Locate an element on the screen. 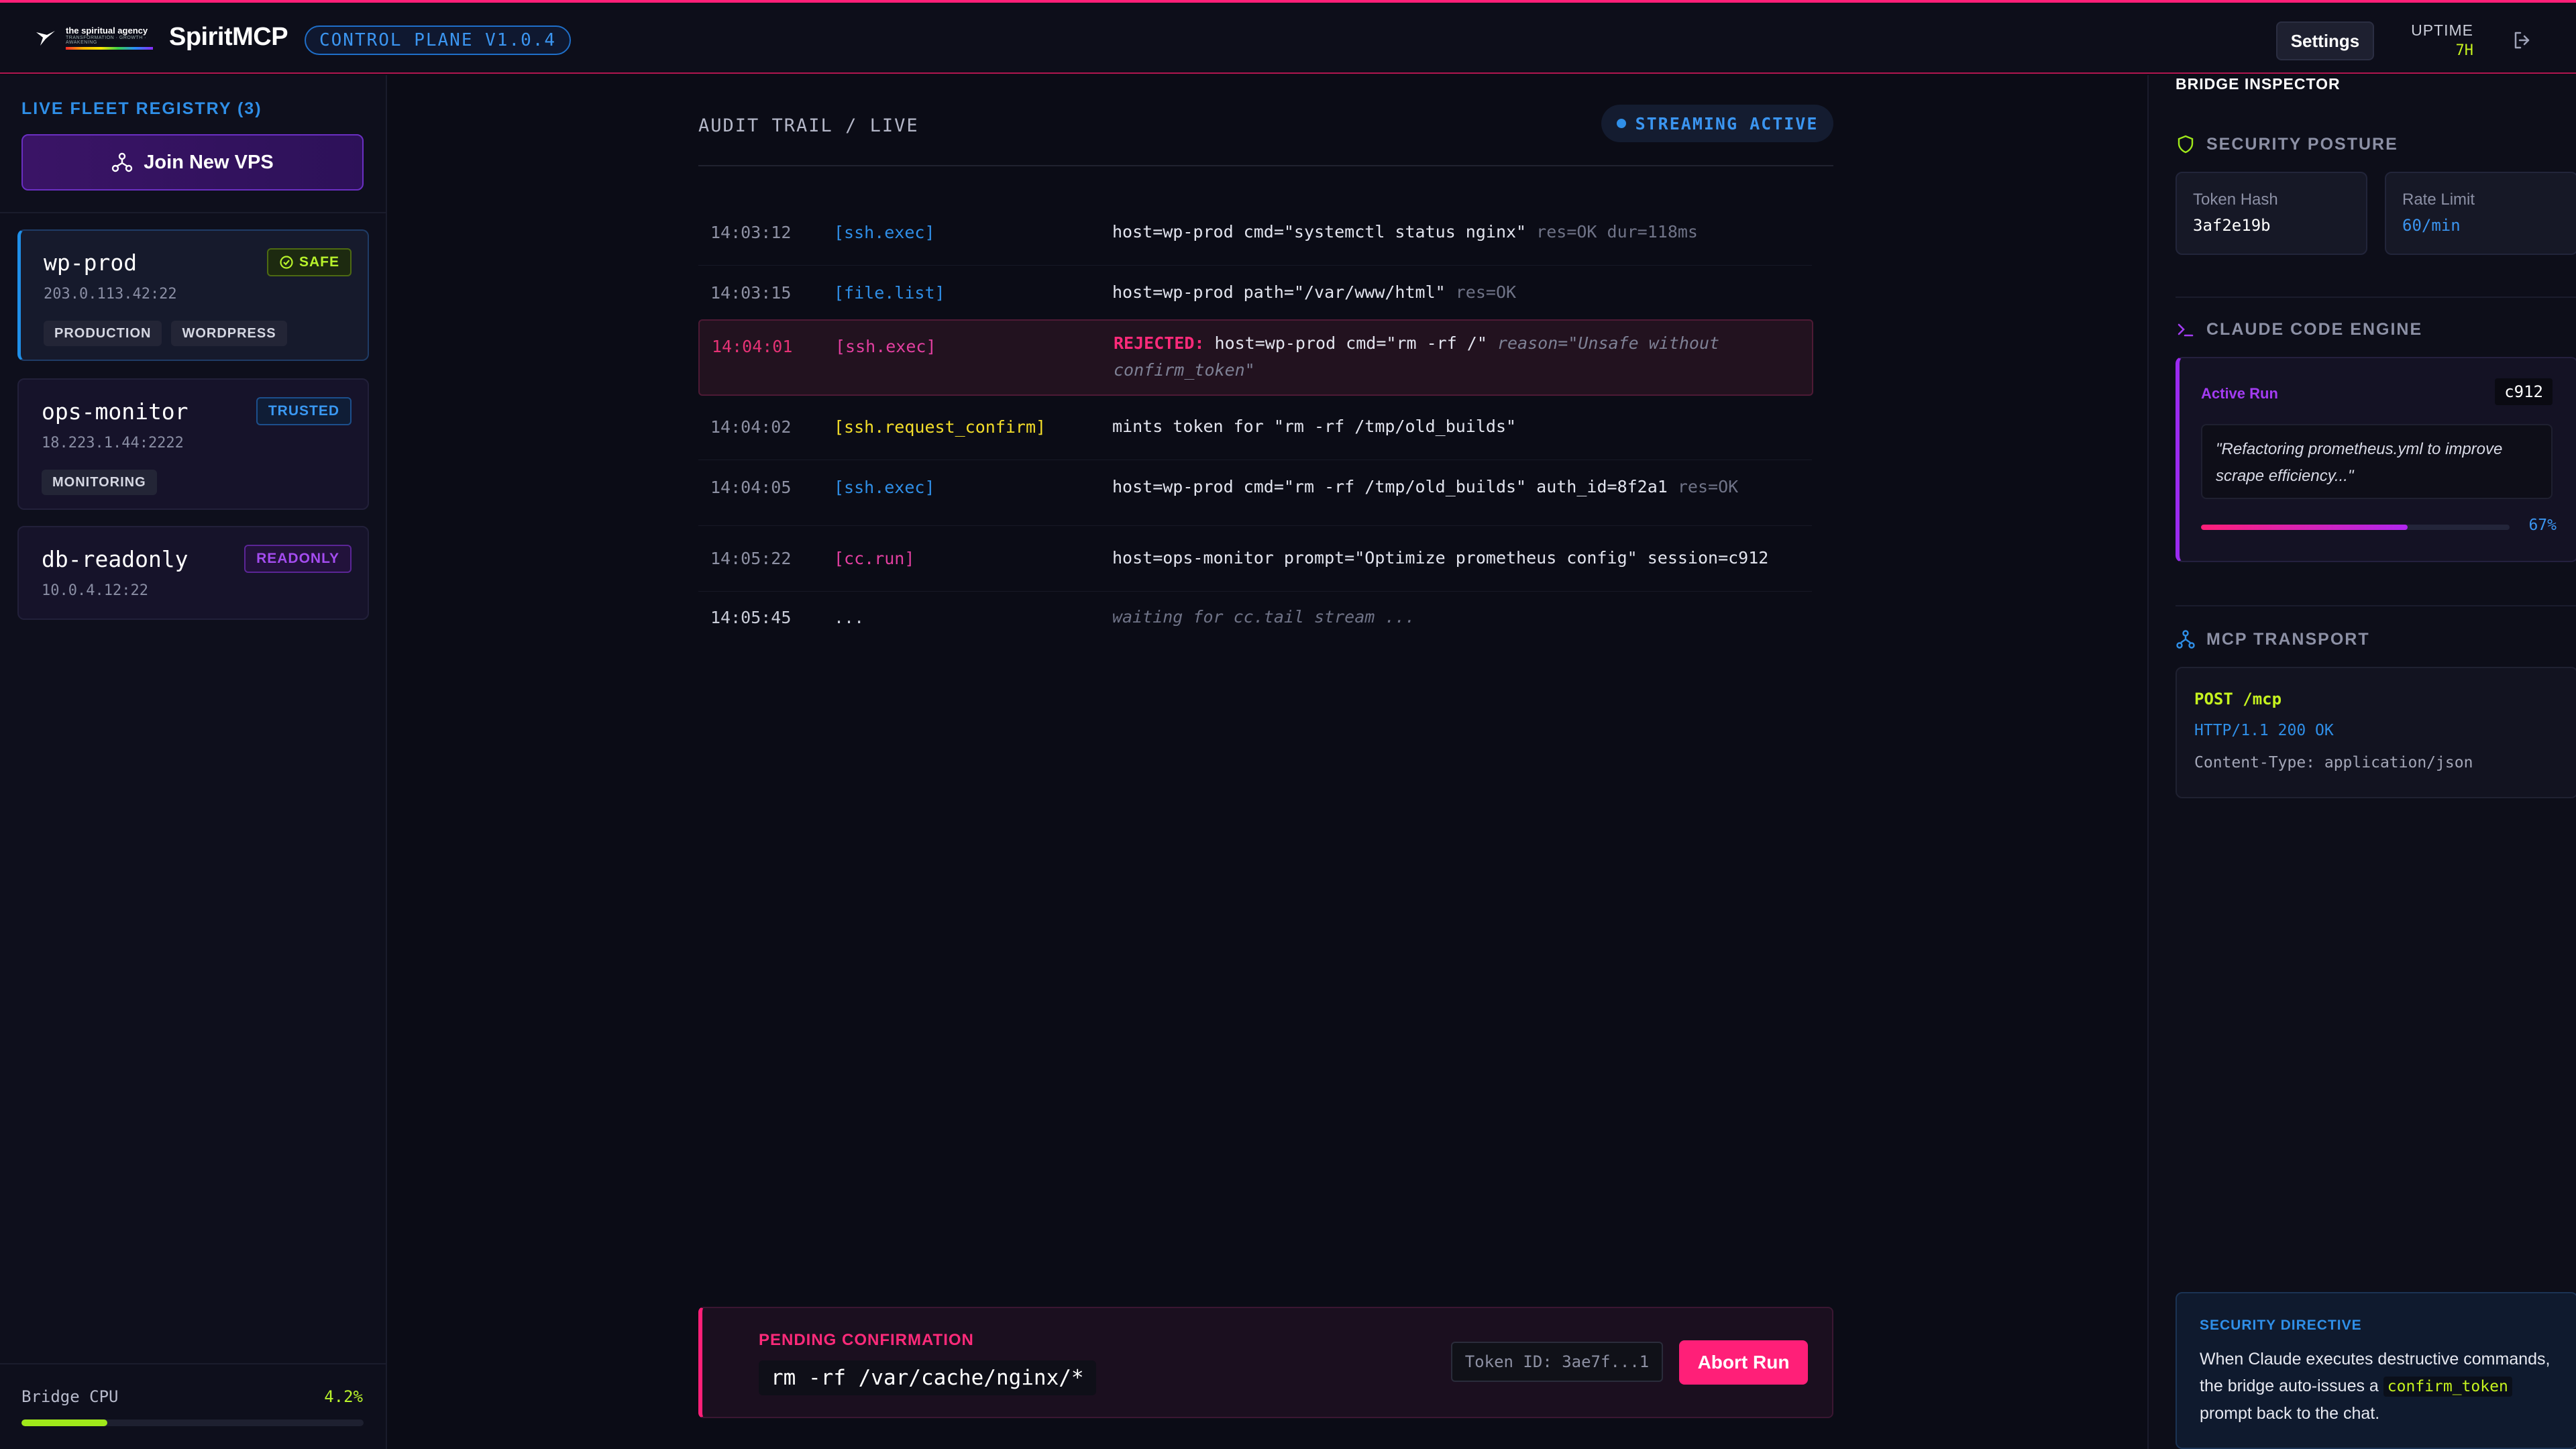  host-name: ops-monitor is located at coordinates (115, 411).